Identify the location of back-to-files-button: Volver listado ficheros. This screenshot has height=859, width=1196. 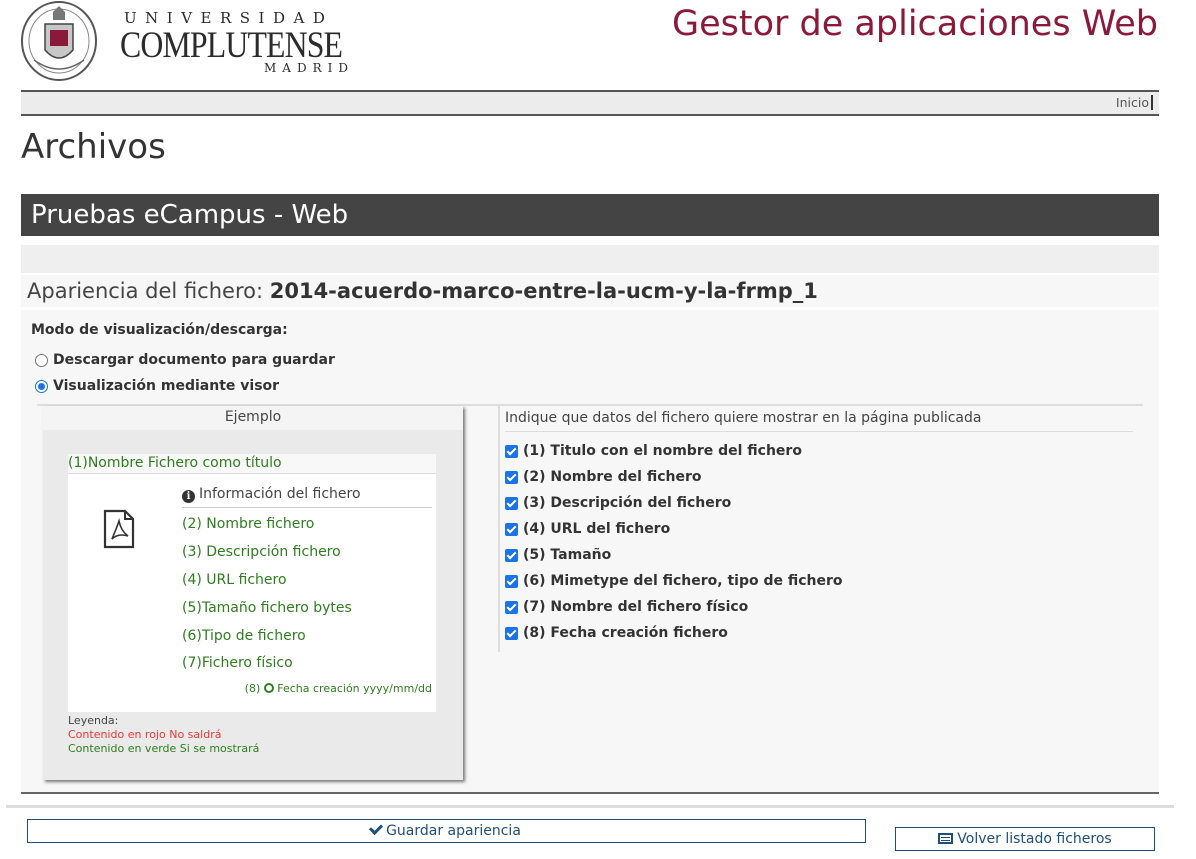
(1025, 839).